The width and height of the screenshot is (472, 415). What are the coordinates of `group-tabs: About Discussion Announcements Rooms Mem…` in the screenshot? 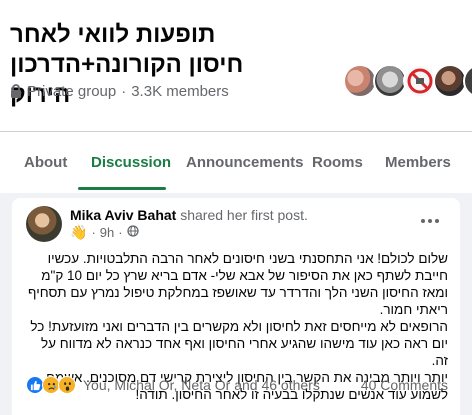 It's located at (236, 162).